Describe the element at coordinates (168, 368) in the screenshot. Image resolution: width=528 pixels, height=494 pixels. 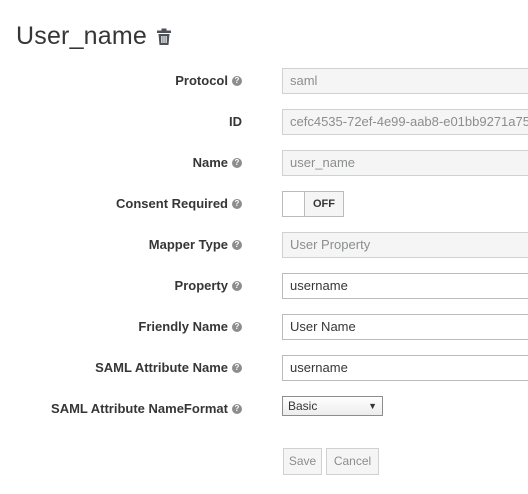
I see `saml-attribute-name-label: SAML Attribute Name ?` at that location.